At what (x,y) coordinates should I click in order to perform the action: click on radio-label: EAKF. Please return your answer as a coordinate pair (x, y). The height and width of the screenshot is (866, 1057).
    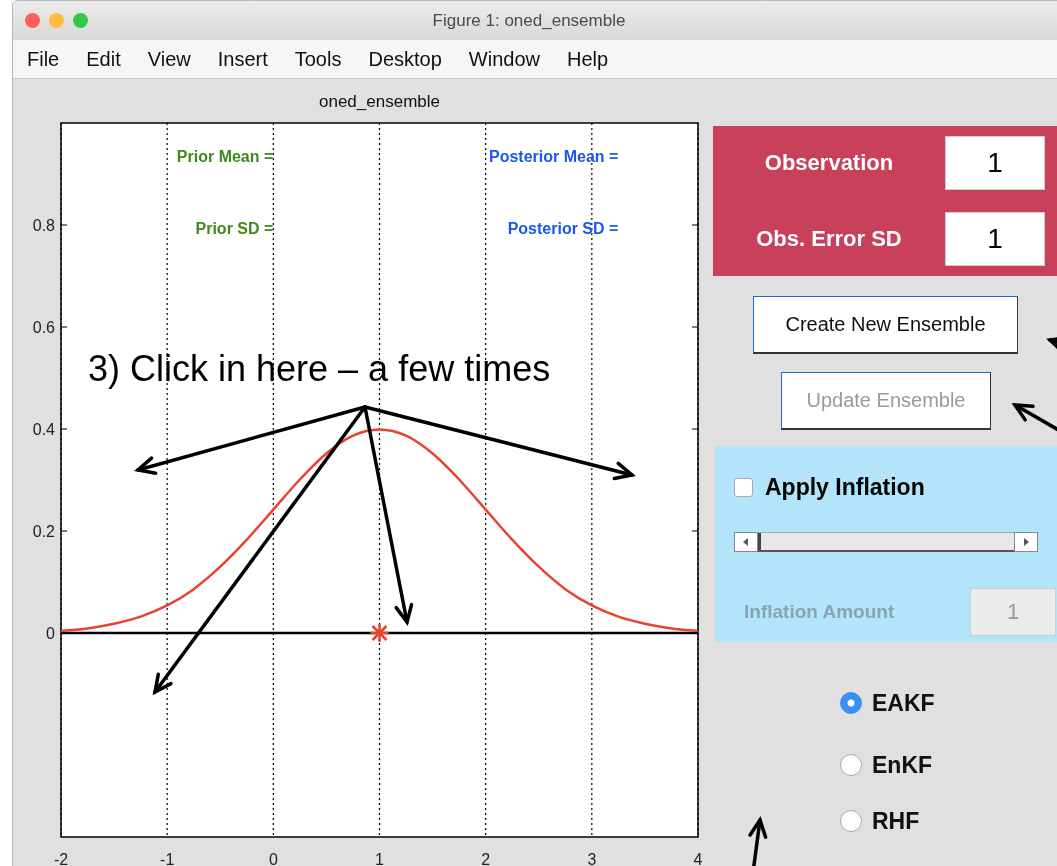
    Looking at the image, I should click on (903, 703).